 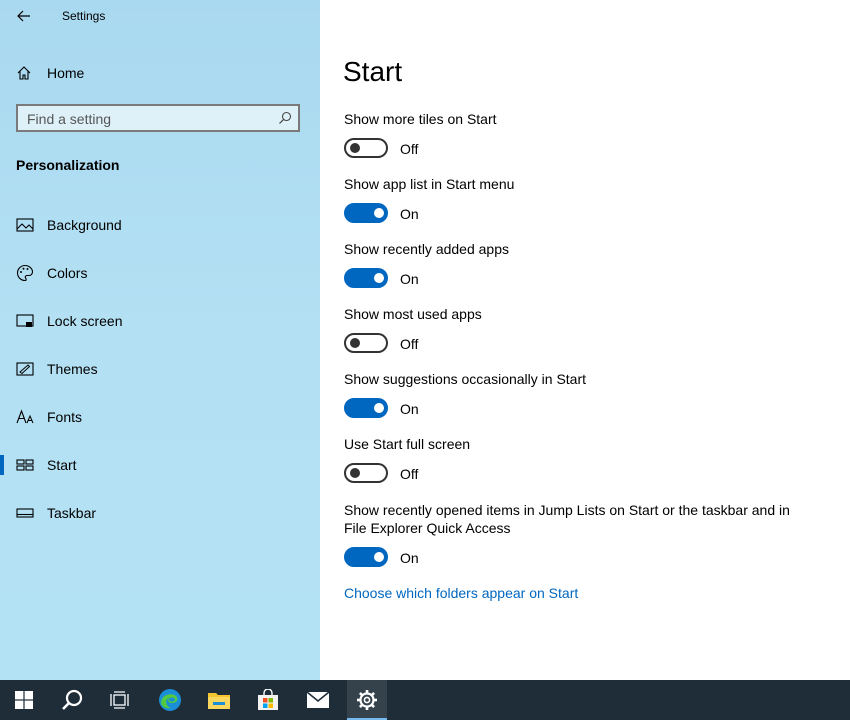 What do you see at coordinates (25, 273) in the screenshot?
I see `palette-icon` at bounding box center [25, 273].